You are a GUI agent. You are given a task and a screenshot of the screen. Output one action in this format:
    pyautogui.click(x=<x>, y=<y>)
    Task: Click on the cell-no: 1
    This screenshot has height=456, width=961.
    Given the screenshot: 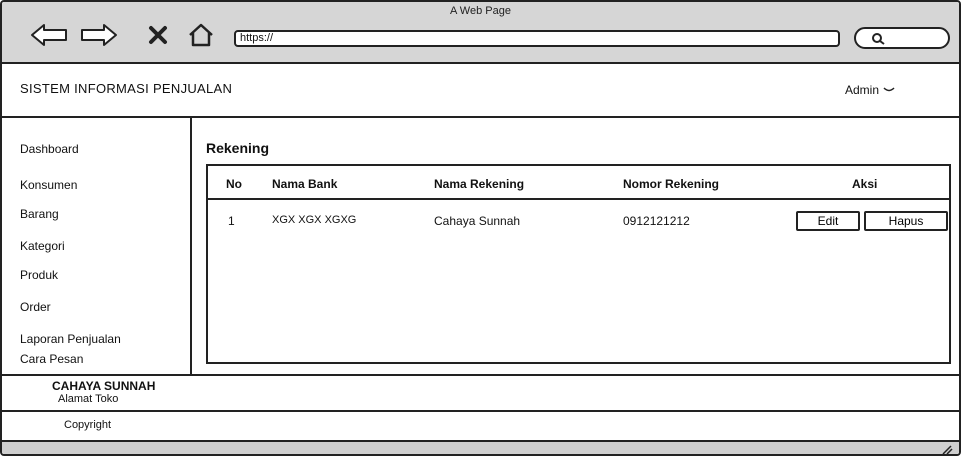 What is the action you would take?
    pyautogui.click(x=231, y=221)
    